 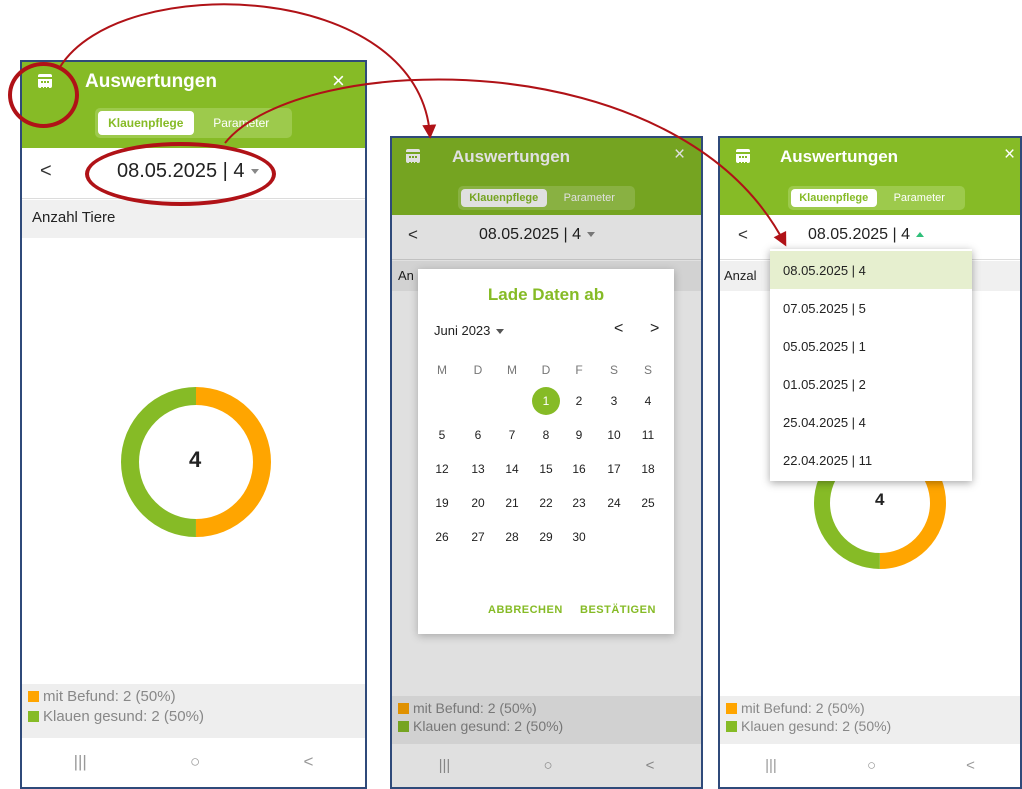 I want to click on calendar-day: 28, so click(x=512, y=537).